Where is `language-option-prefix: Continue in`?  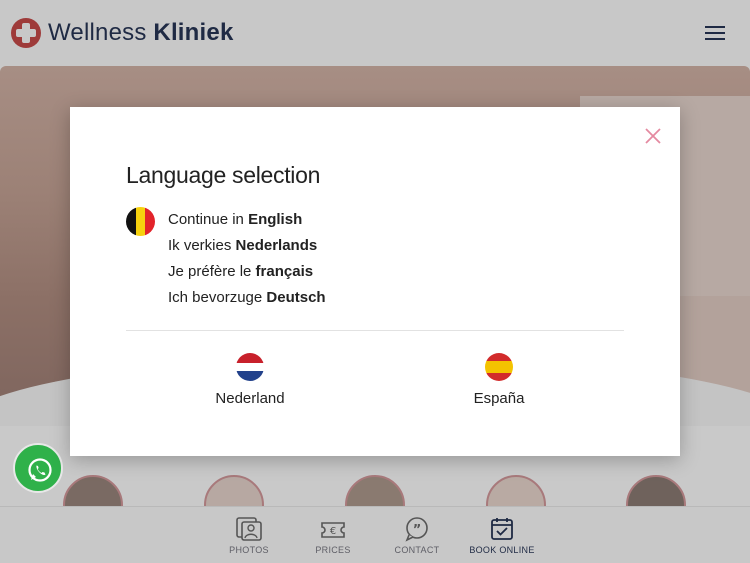 language-option-prefix: Continue in is located at coordinates (208, 219).